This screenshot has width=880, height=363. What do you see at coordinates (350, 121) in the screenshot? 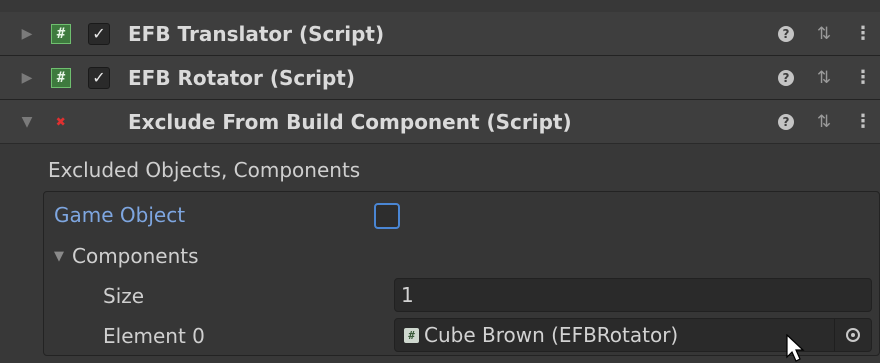
I see `component-title: Exclude From Build Component (Script)` at bounding box center [350, 121].